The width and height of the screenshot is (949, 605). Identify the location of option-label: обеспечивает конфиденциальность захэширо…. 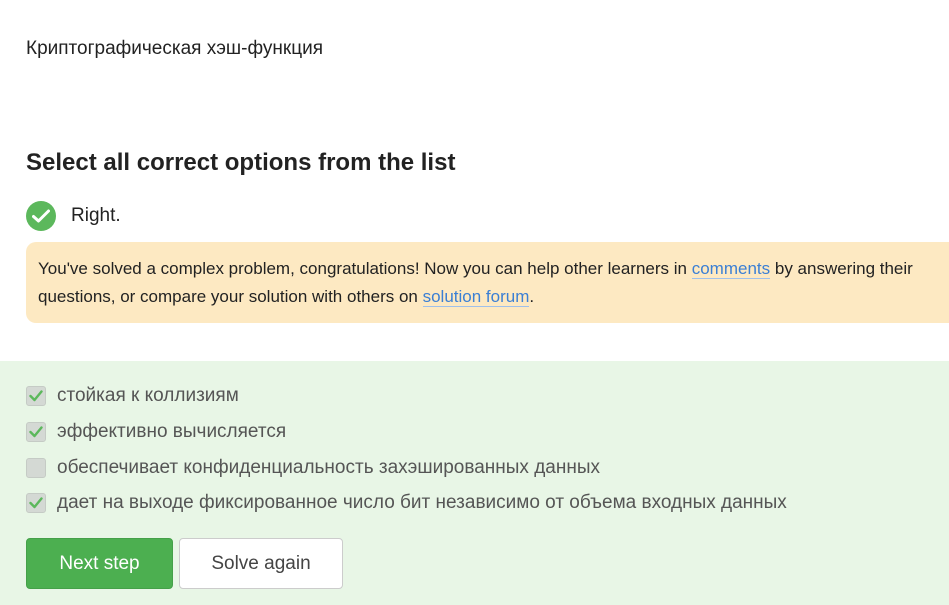
(328, 467).